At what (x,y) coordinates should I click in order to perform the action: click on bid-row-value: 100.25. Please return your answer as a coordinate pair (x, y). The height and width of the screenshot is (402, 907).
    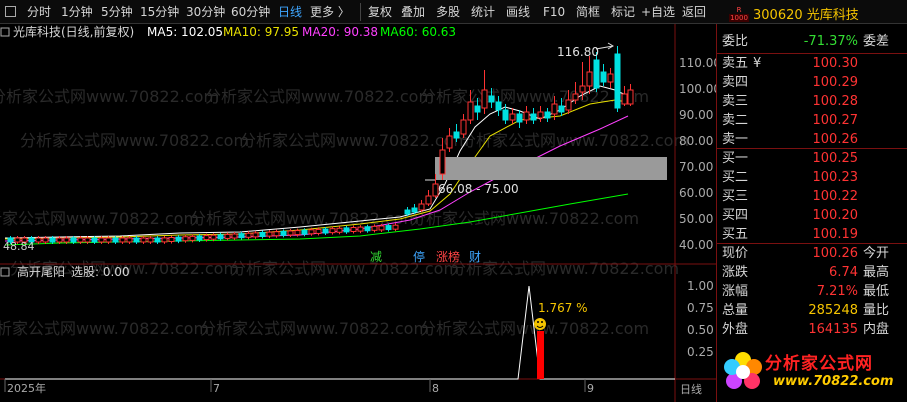
    Looking at the image, I should click on (835, 158).